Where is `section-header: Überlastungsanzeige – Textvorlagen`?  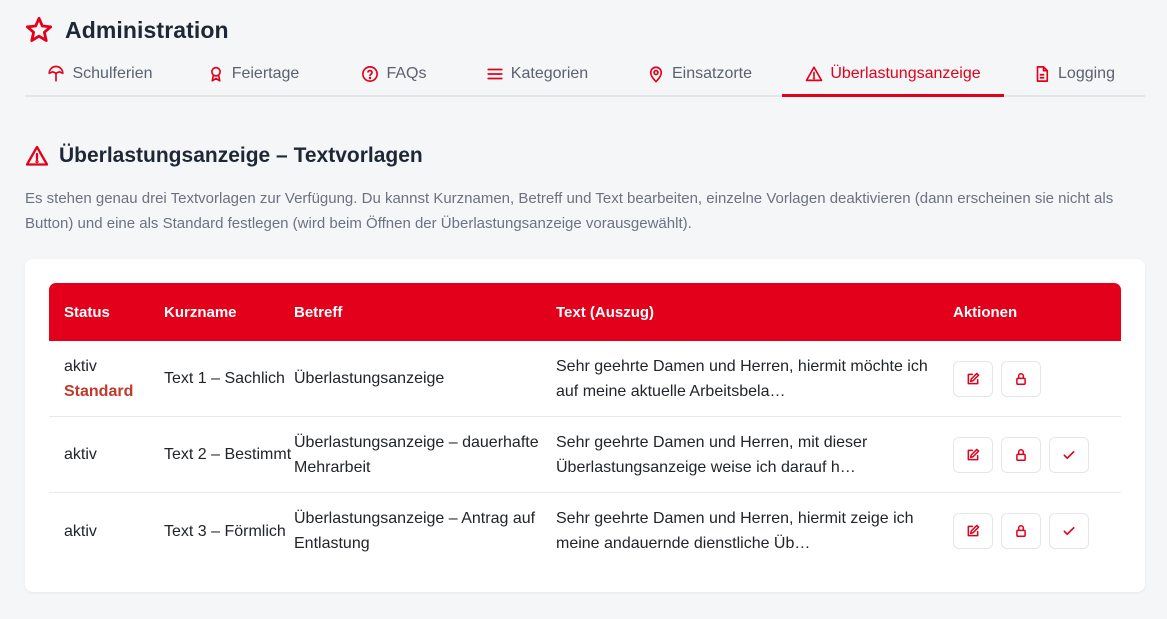 section-header: Überlastungsanzeige – Textvorlagen is located at coordinates (224, 156).